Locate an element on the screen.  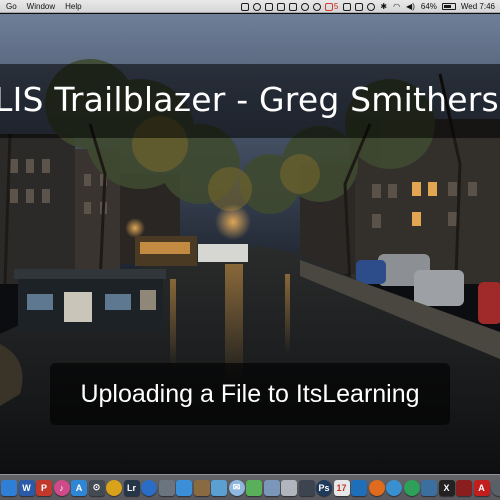
app-store-icon: A is located at coordinates (79, 487).